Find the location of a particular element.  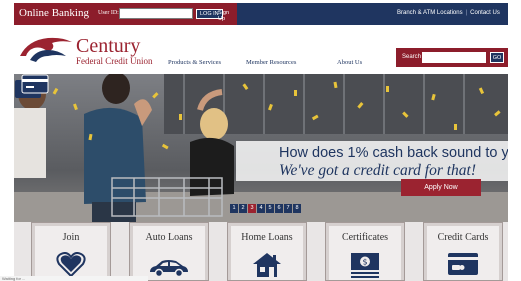

nav-products-services: Products & Services is located at coordinates (194, 62).